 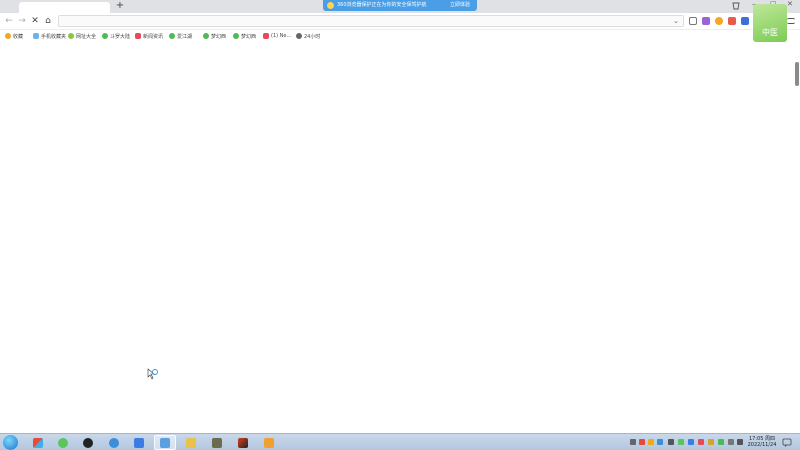 What do you see at coordinates (330, 5) in the screenshot?
I see `bell-icon` at bounding box center [330, 5].